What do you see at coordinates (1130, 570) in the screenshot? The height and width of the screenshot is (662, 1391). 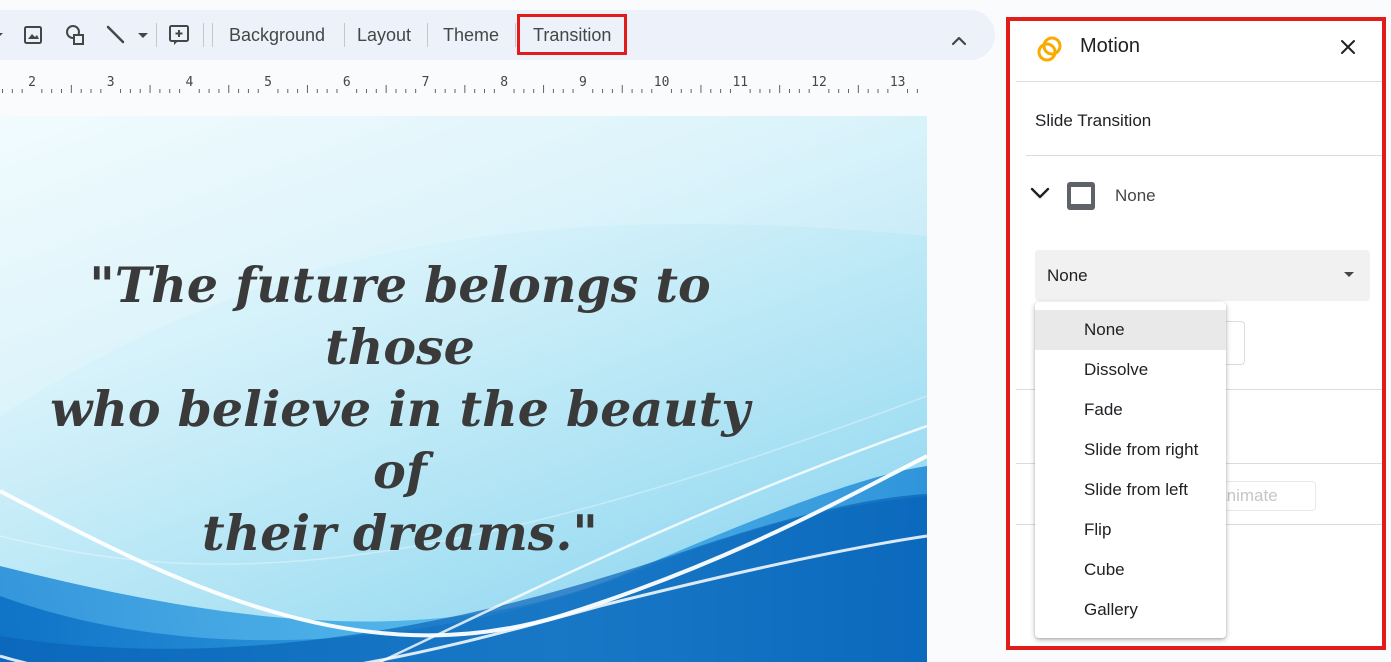 I see `menu-item-cube: Cube` at bounding box center [1130, 570].